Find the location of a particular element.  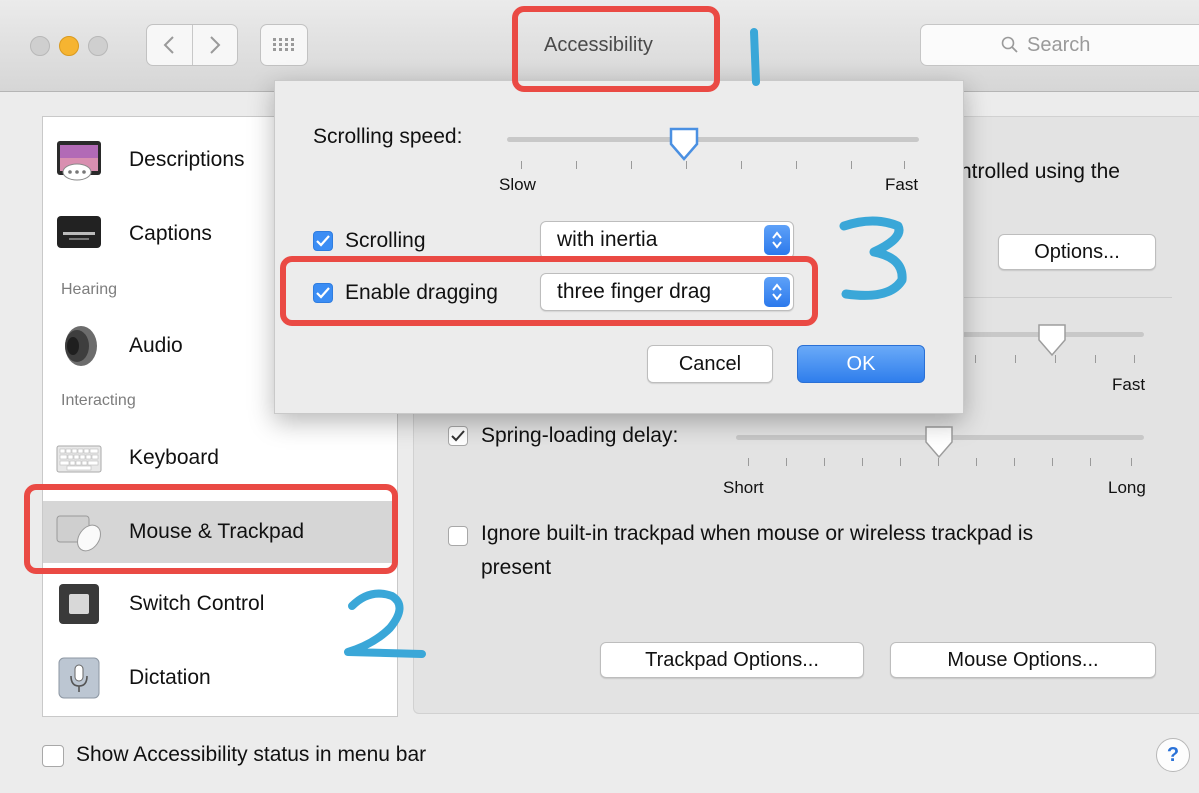

ignore-trackpad-checkbox is located at coordinates (458, 536).